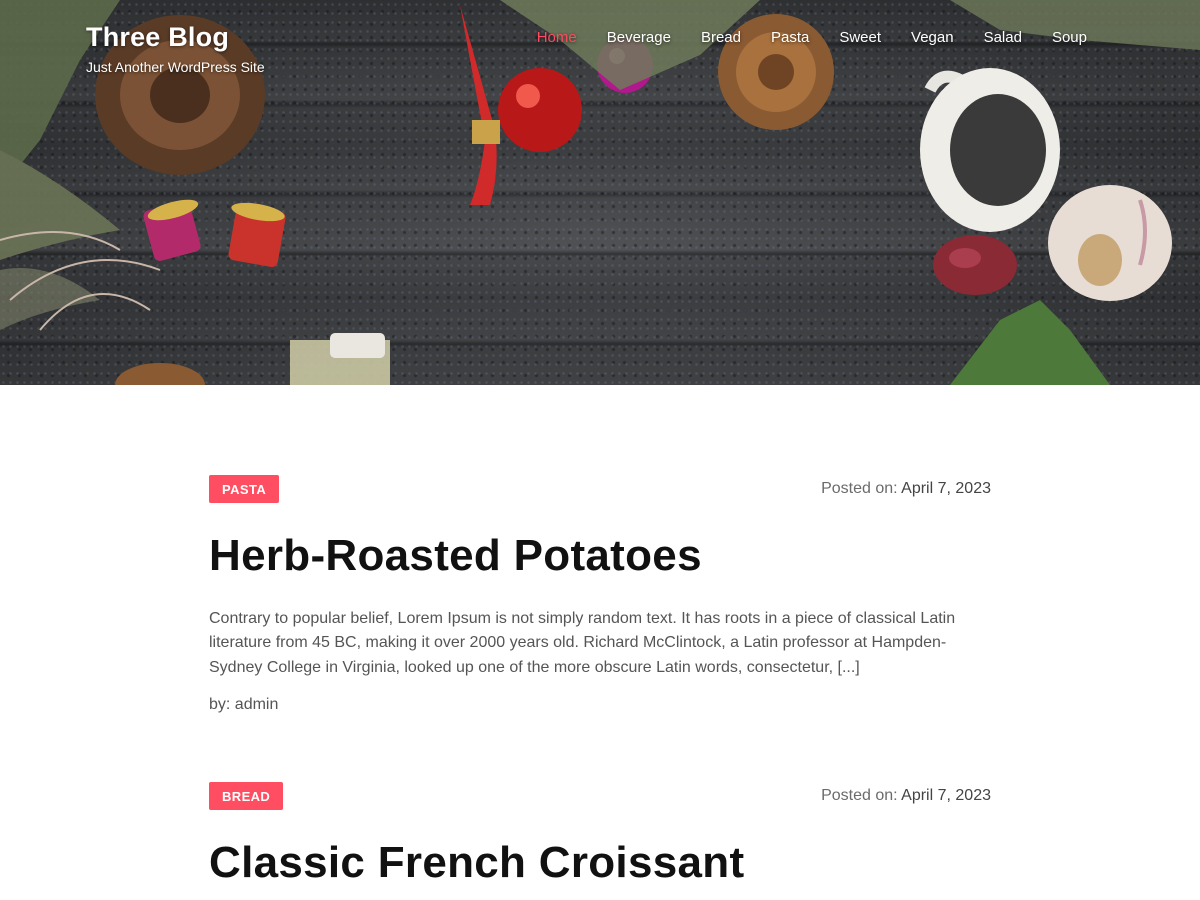 Image resolution: width=1200 pixels, height=900 pixels. Describe the element at coordinates (244, 488) in the screenshot. I see `category-badge: PASTA` at that location.